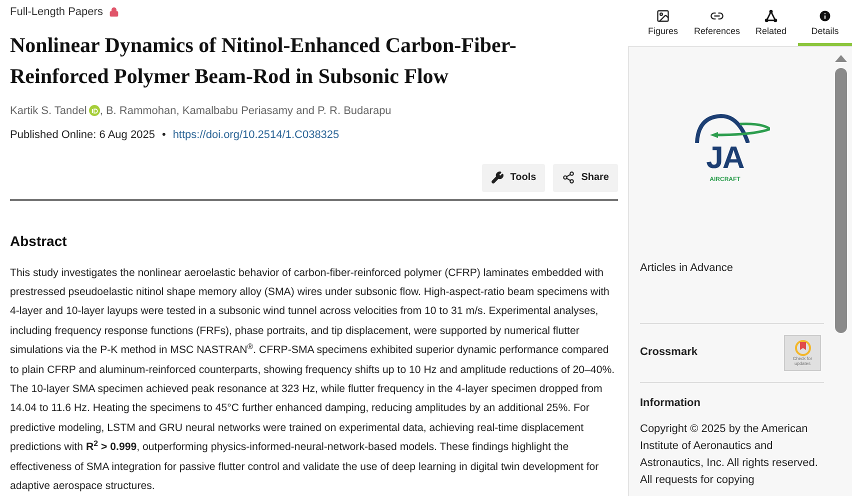 Image resolution: width=852 pixels, height=496 pixels. What do you see at coordinates (514, 178) in the screenshot?
I see `action-button: Tools` at bounding box center [514, 178].